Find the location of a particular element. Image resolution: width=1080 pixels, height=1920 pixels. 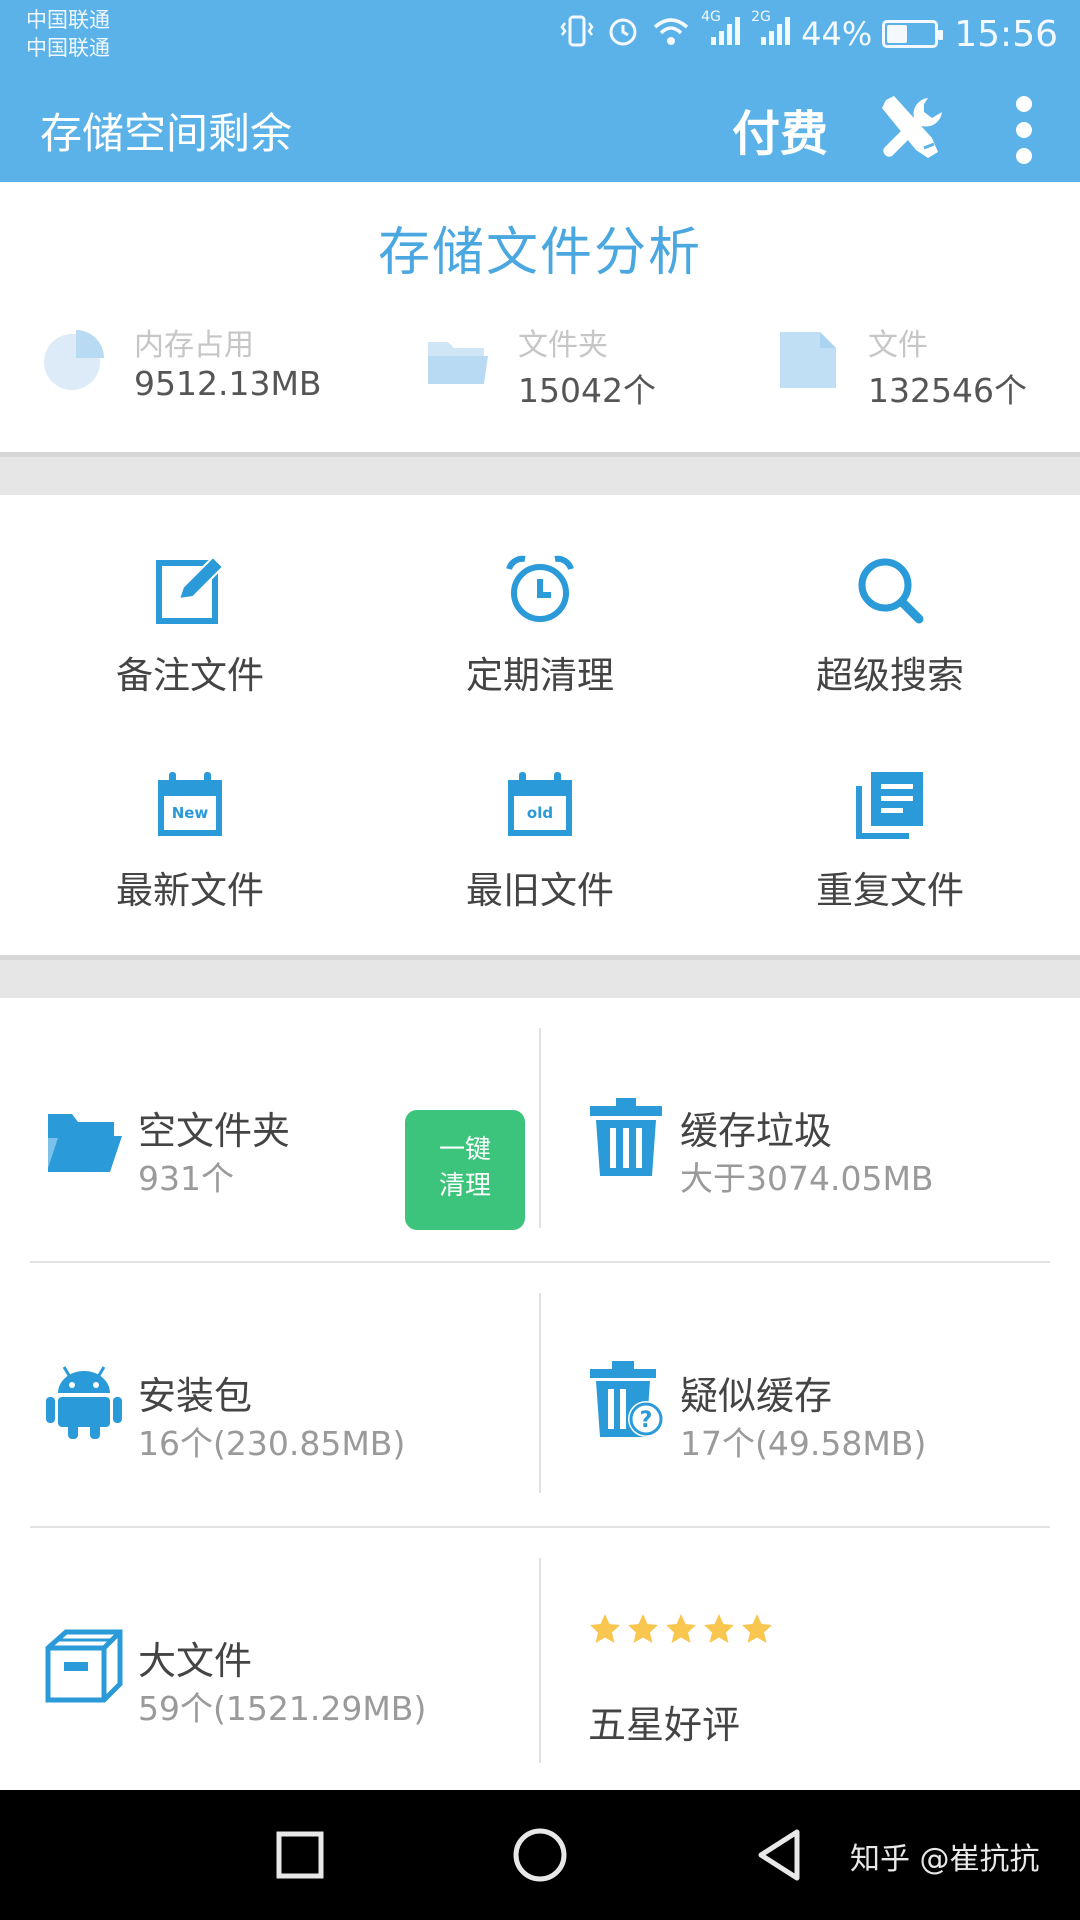

alarm-clock-icon is located at coordinates (540, 590).